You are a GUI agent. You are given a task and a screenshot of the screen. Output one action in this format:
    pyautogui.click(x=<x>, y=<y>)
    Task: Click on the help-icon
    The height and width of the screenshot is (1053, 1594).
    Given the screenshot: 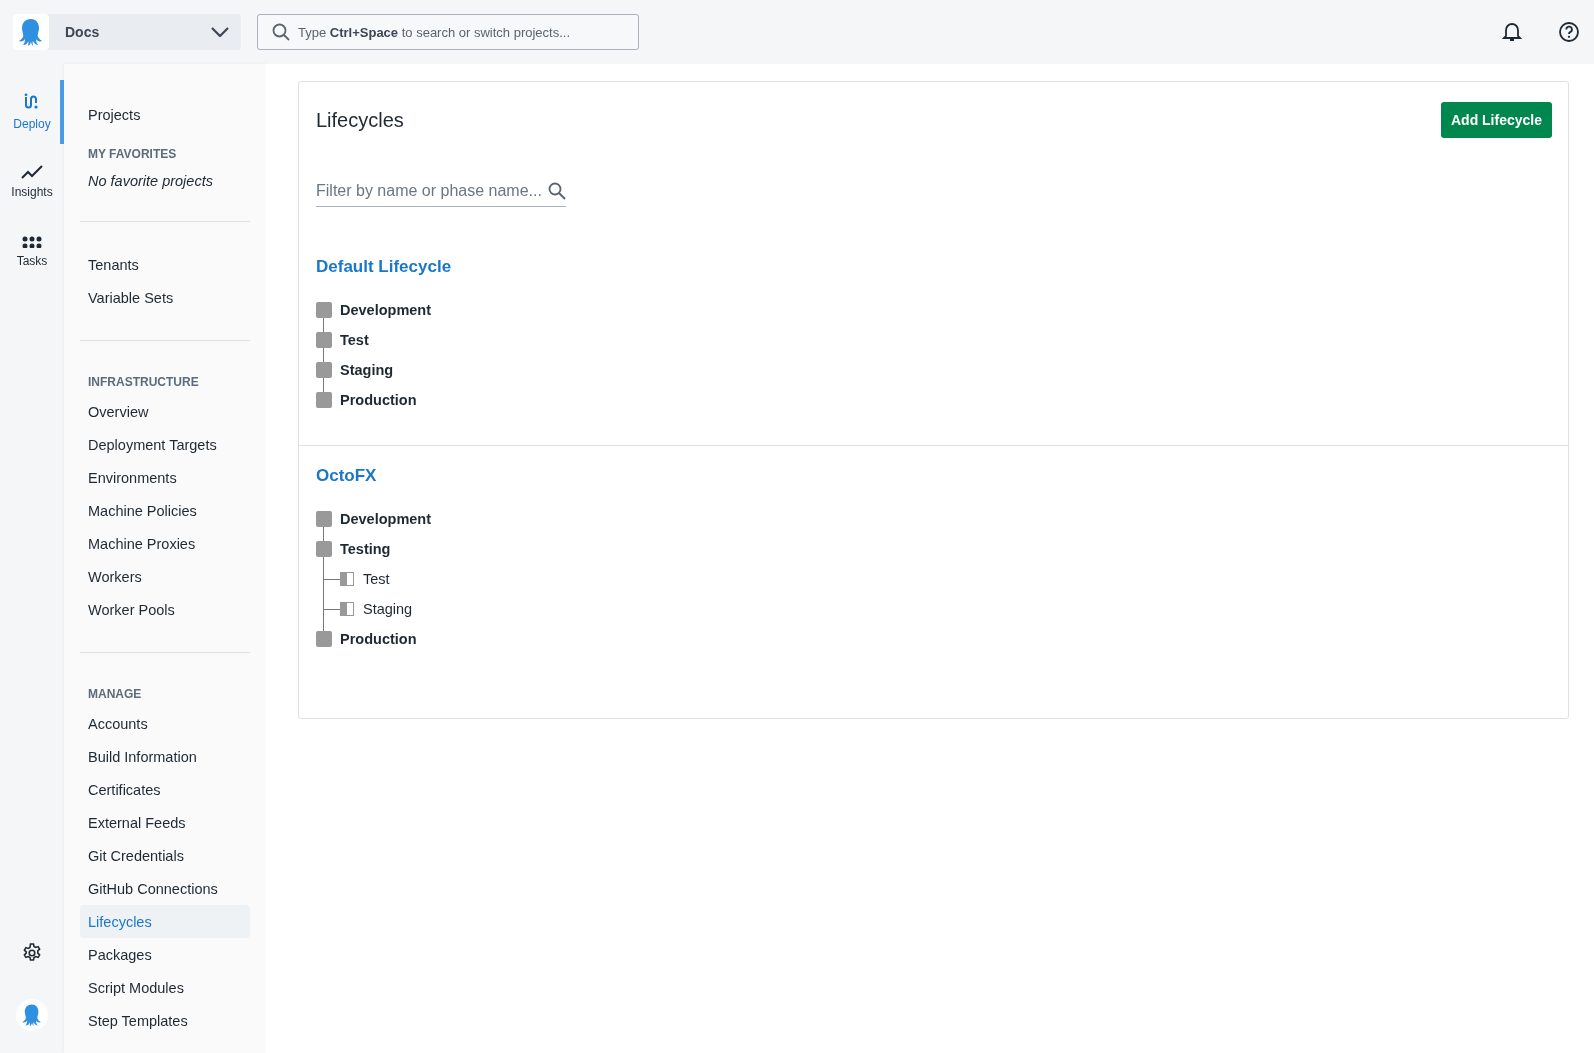 What is the action you would take?
    pyautogui.click(x=1569, y=32)
    